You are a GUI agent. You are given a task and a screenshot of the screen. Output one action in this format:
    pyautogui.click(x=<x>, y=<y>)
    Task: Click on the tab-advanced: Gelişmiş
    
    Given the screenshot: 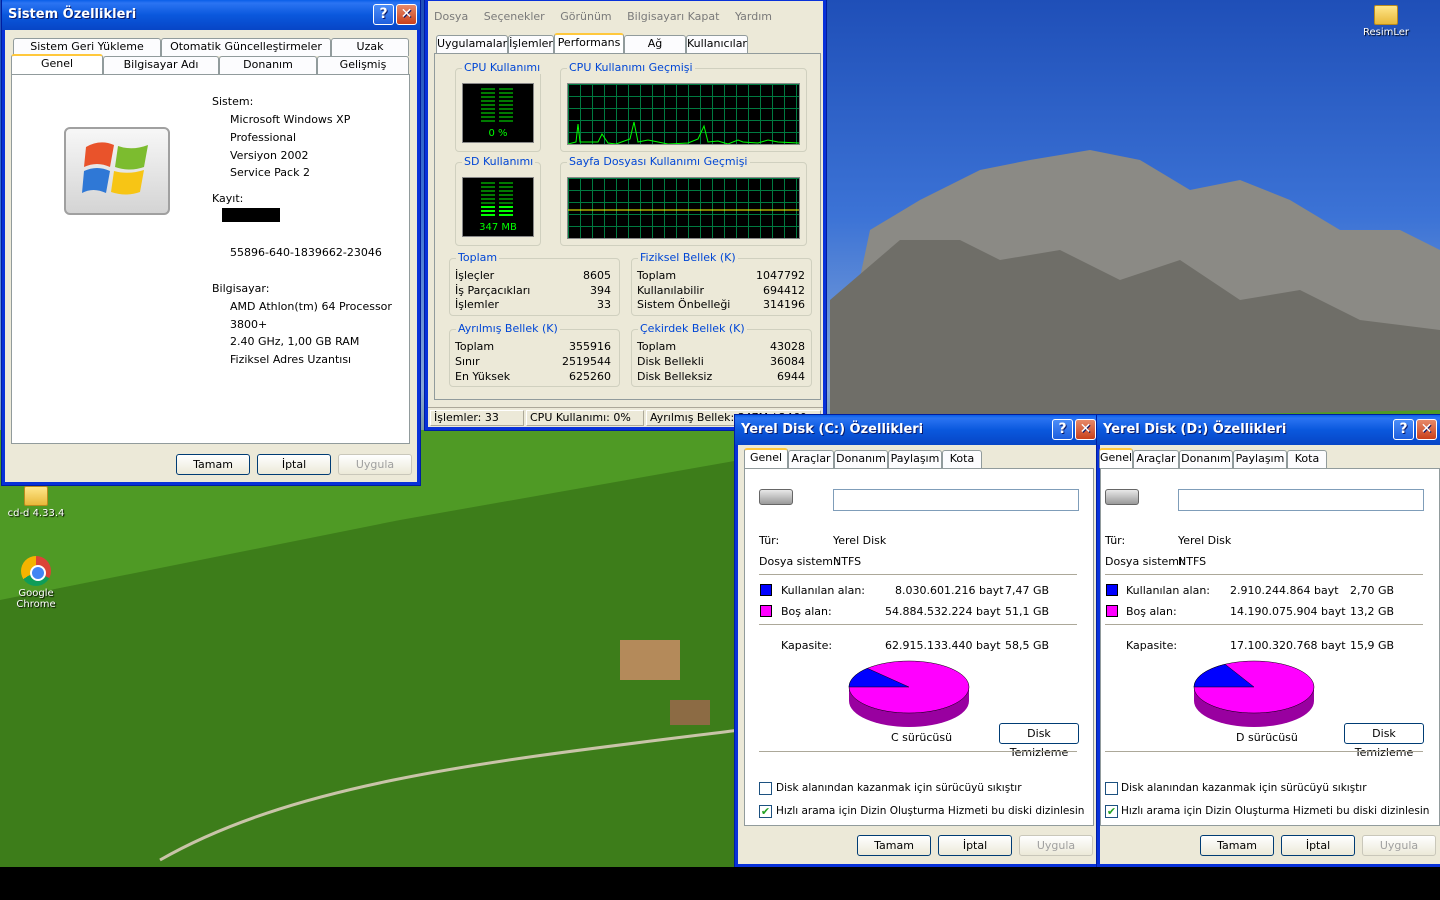 What is the action you would take?
    pyautogui.click(x=363, y=65)
    